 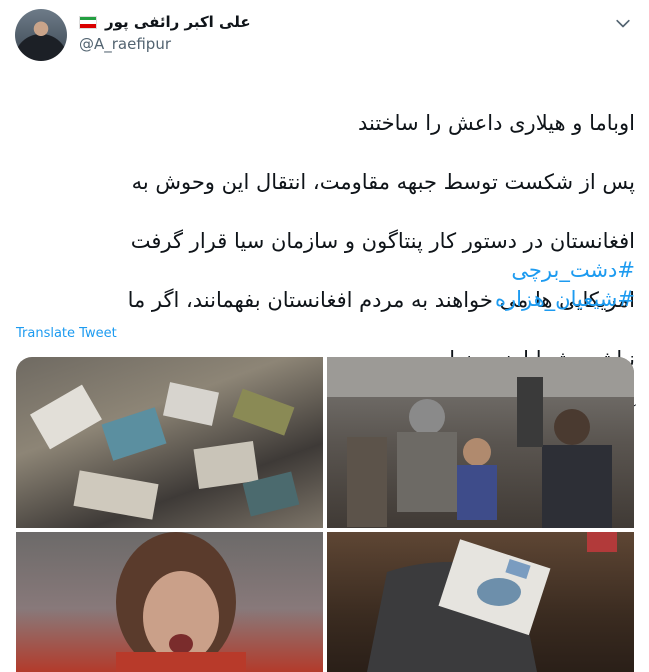 What do you see at coordinates (41, 35) in the screenshot?
I see `avatar` at bounding box center [41, 35].